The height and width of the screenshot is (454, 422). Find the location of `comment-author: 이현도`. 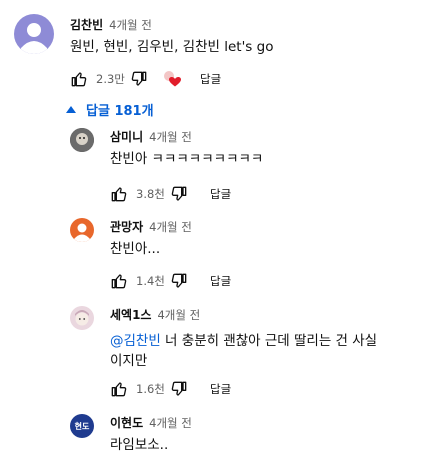

comment-author: 이현도 is located at coordinates (126, 422).